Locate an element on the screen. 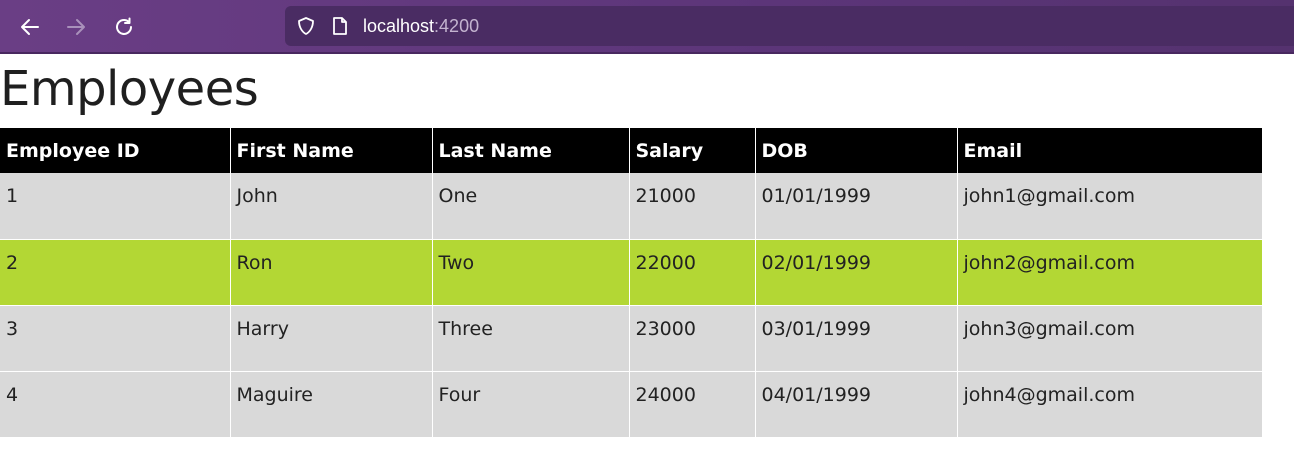  reload-button is located at coordinates (124, 27).